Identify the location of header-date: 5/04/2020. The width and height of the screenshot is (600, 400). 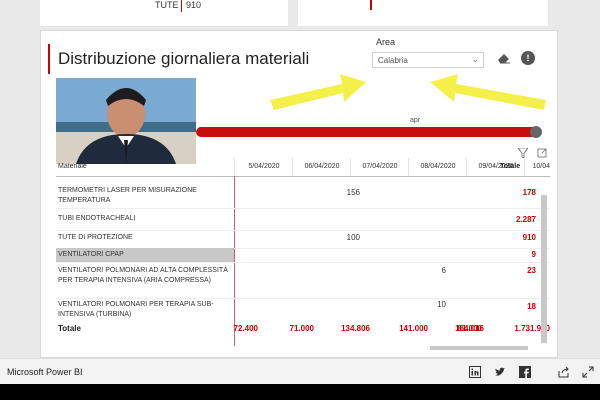
(263, 167).